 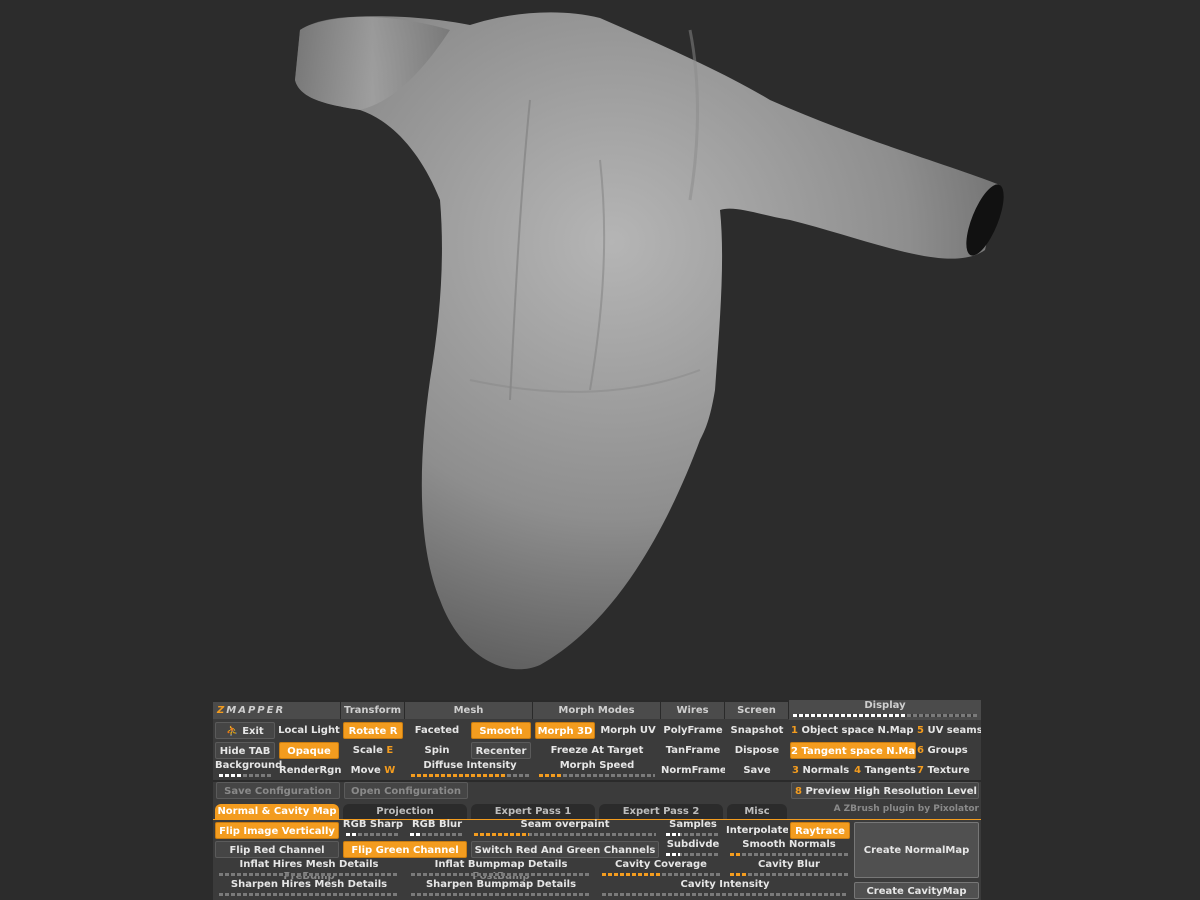 I want to click on background-slider: Background, so click(x=249, y=770).